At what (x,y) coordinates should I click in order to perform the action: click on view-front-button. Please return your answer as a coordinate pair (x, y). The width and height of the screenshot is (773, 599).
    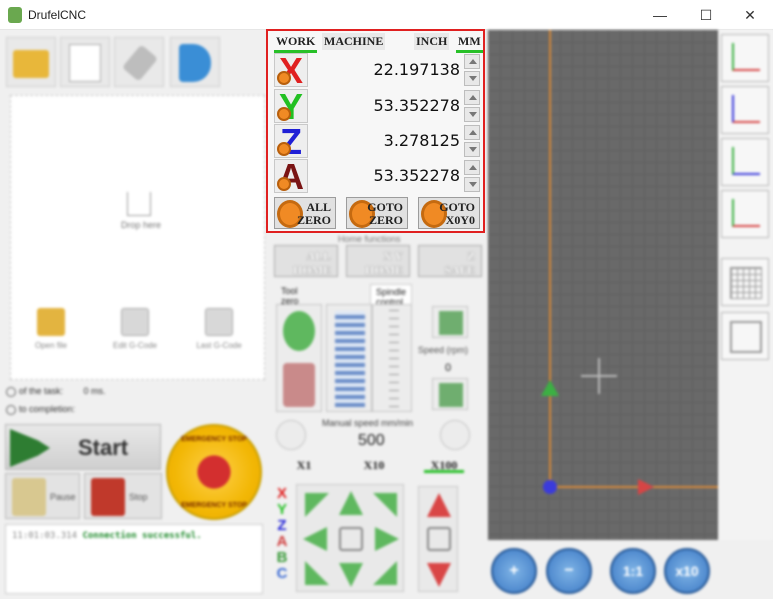
    Looking at the image, I should click on (745, 110).